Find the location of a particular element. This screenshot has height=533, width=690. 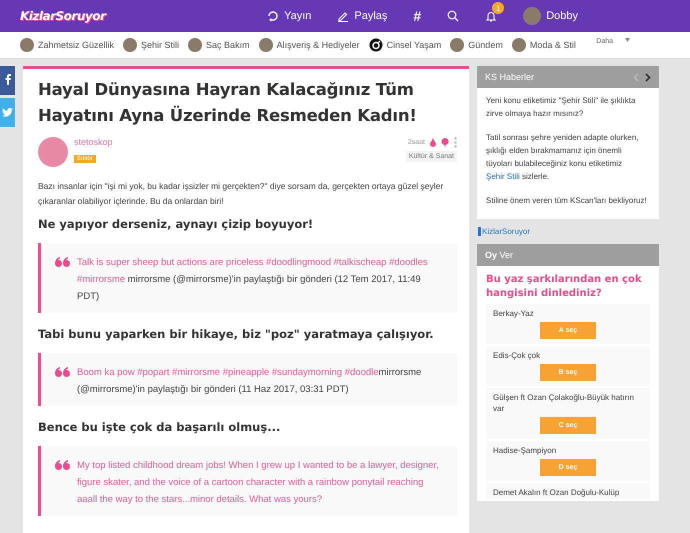

f-logo-icon is located at coordinates (7, 81).